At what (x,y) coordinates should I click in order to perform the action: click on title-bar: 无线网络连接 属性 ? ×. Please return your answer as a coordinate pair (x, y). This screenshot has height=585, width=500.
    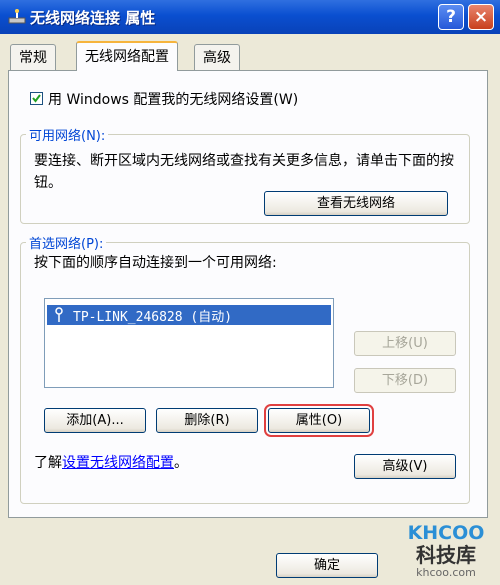
    Looking at the image, I should click on (250, 17).